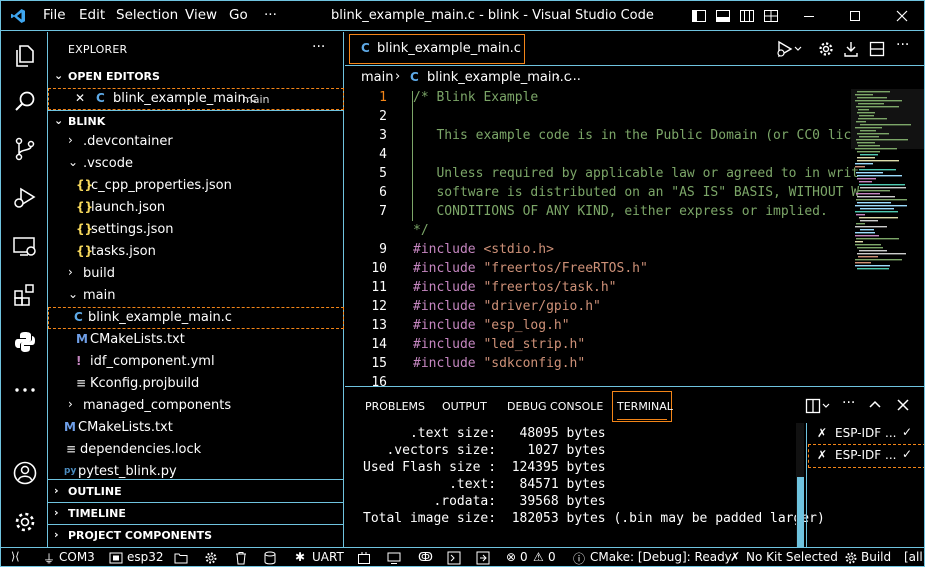 The image size is (925, 567). Describe the element at coordinates (25, 473) in the screenshot. I see `account-icon` at that location.